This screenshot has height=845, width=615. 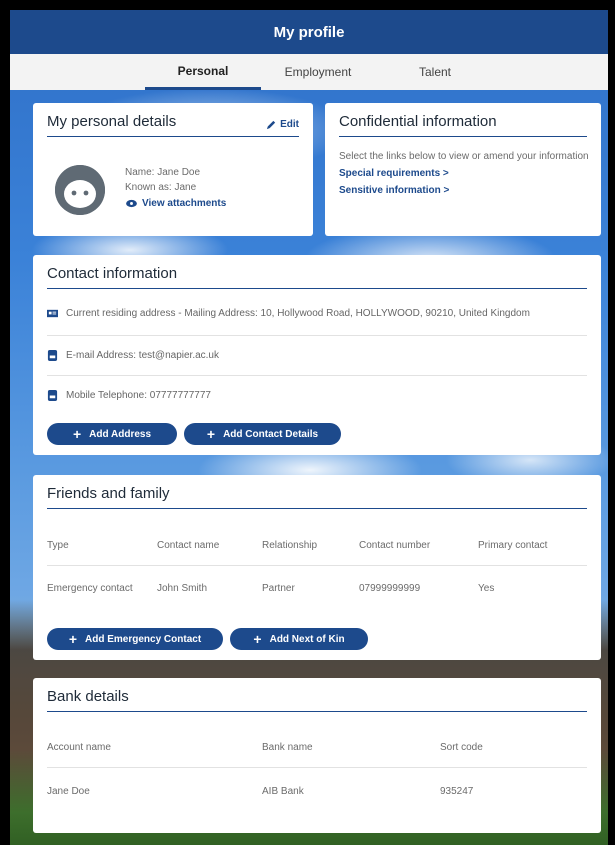 I want to click on phone-icon, so click(x=52, y=395).